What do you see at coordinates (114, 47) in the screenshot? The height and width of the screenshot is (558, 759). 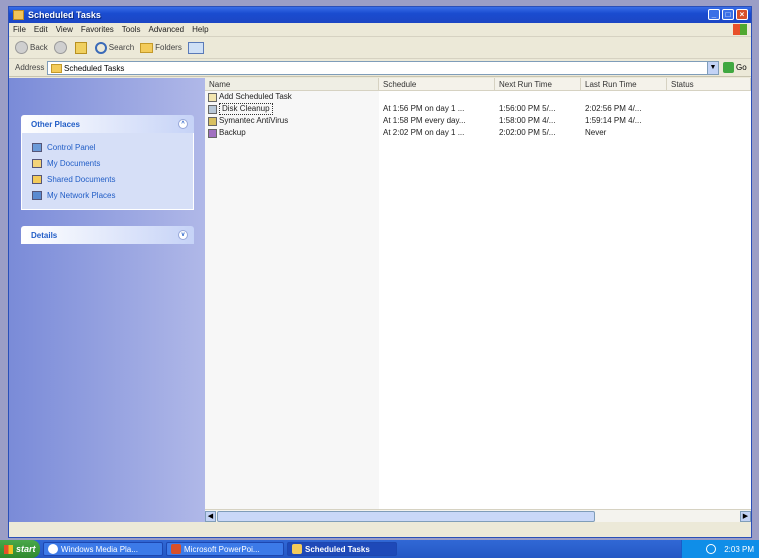 I see `search-button: Search` at bounding box center [114, 47].